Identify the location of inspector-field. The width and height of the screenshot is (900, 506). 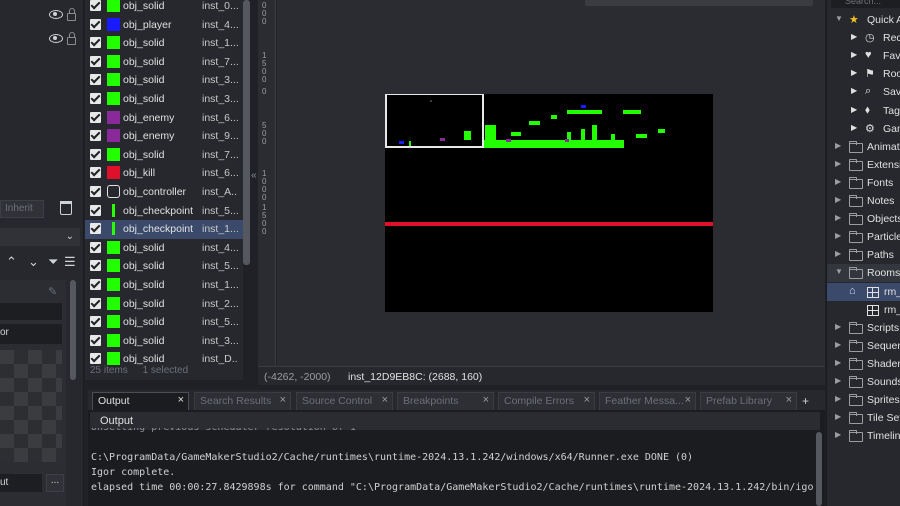
(31, 311).